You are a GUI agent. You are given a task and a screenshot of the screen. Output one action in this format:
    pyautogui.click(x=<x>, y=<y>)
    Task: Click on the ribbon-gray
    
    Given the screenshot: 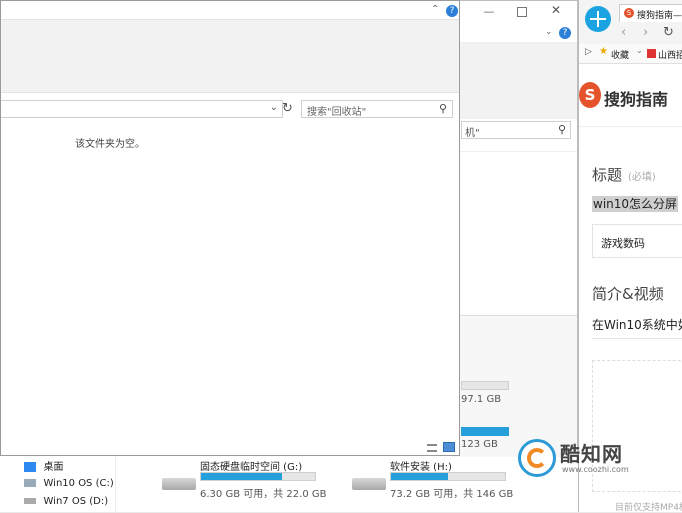 What is the action you would take?
    pyautogui.click(x=230, y=56)
    